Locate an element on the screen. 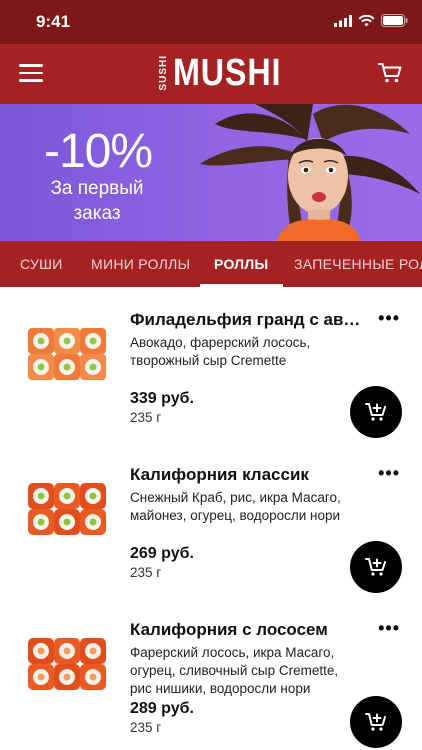 Image resolution: width=422 pixels, height=750 pixels. logo-big-text: MUSHI is located at coordinates (227, 72).